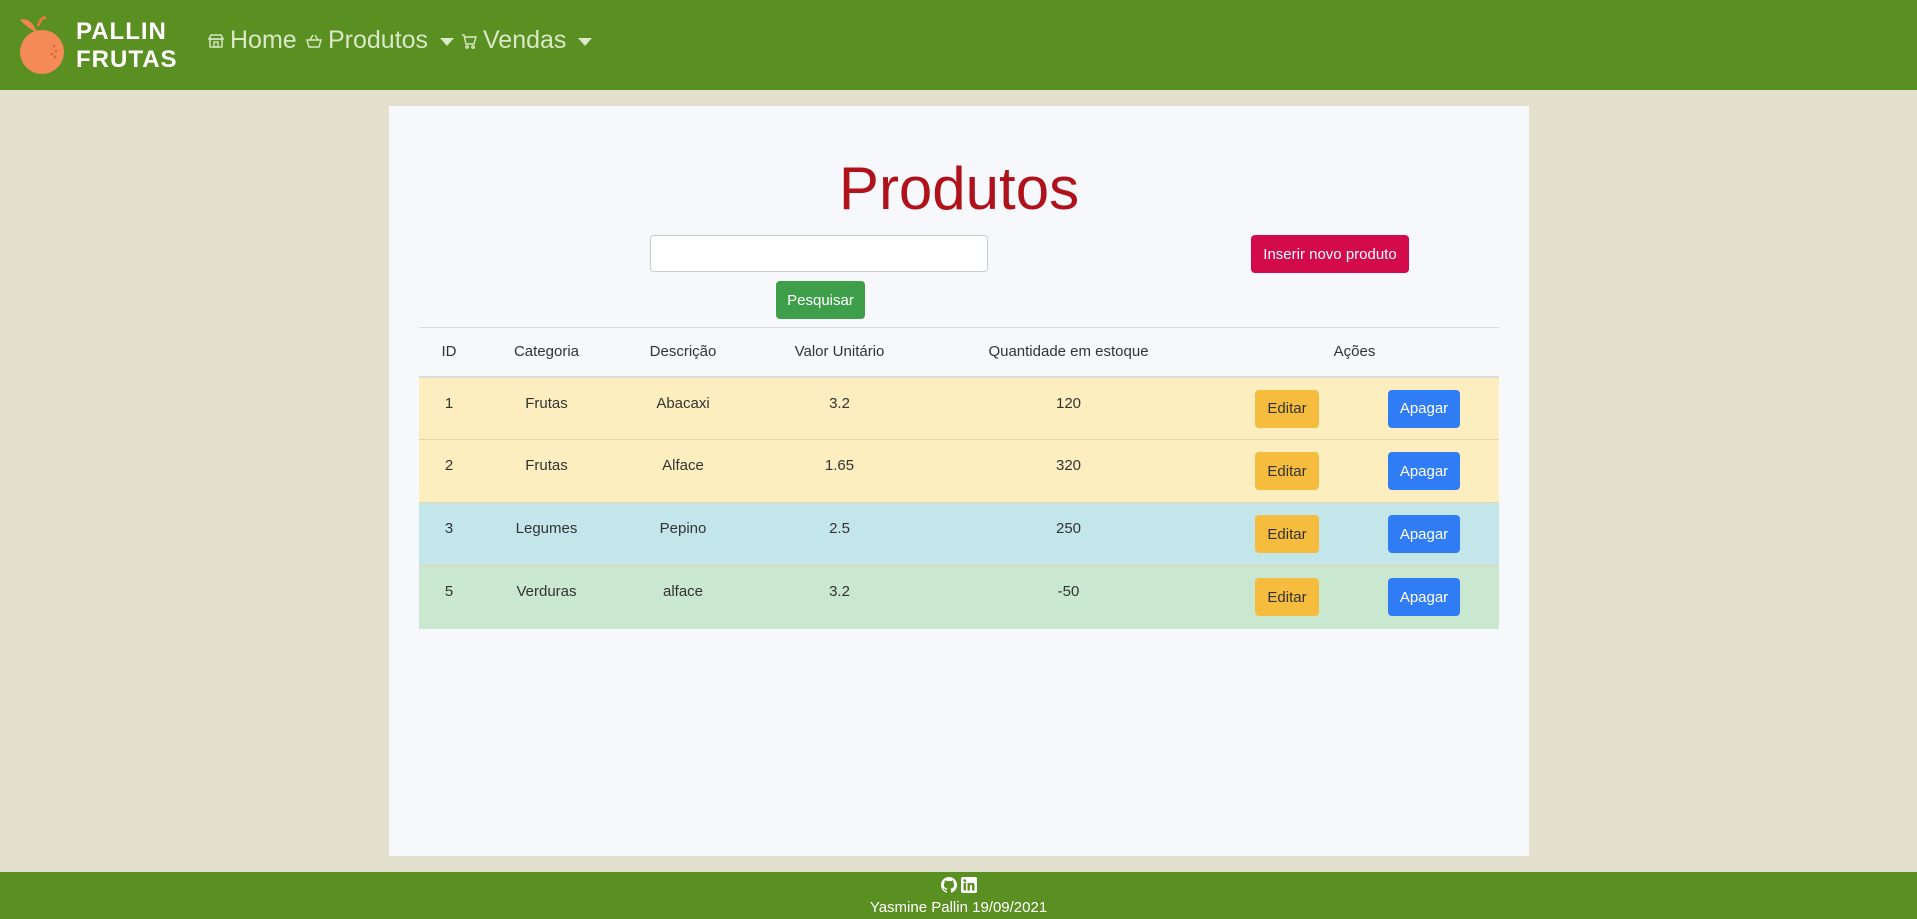 The width and height of the screenshot is (1917, 919). Describe the element at coordinates (546, 352) in the screenshot. I see `header-categoria: Categoria` at that location.